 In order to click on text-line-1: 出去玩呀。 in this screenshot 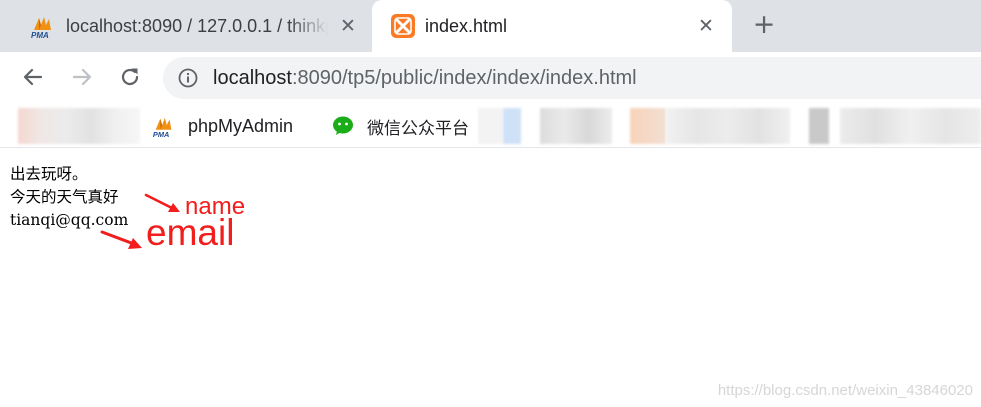, I will do `click(49, 174)`.